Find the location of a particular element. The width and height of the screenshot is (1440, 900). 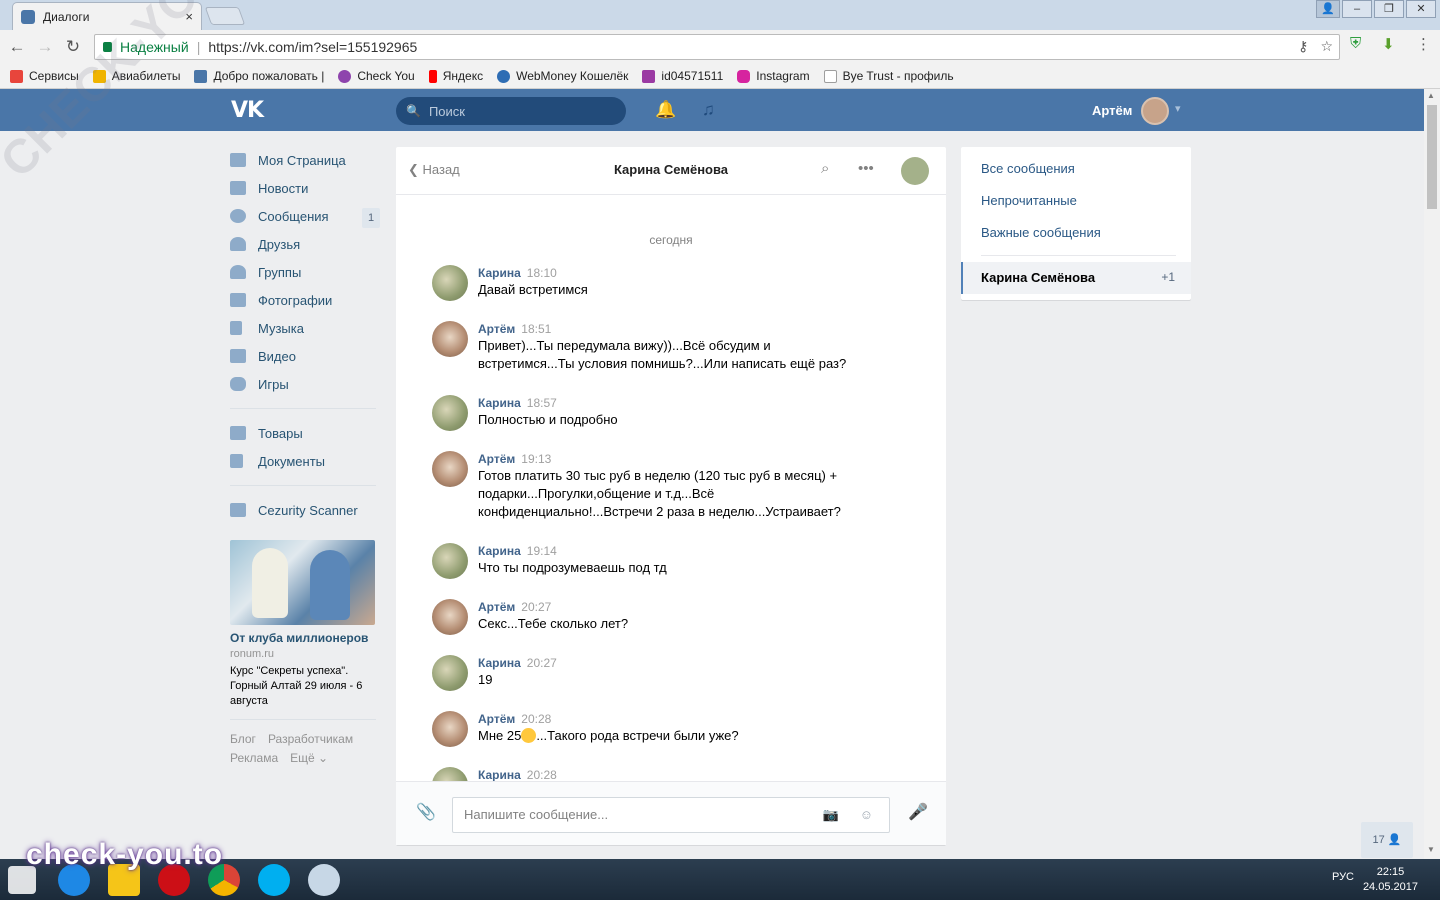

back-arrow-icon: ← is located at coordinates (17, 47).